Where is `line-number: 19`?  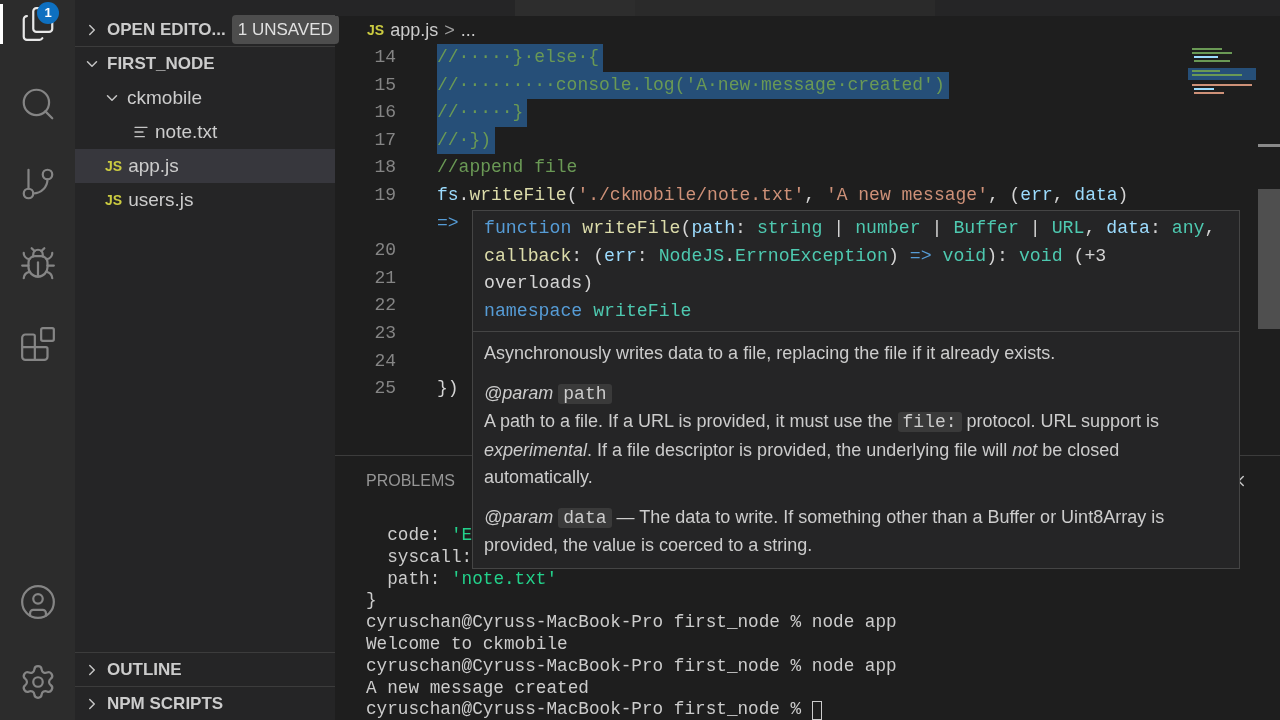 line-number: 19 is located at coordinates (385, 194).